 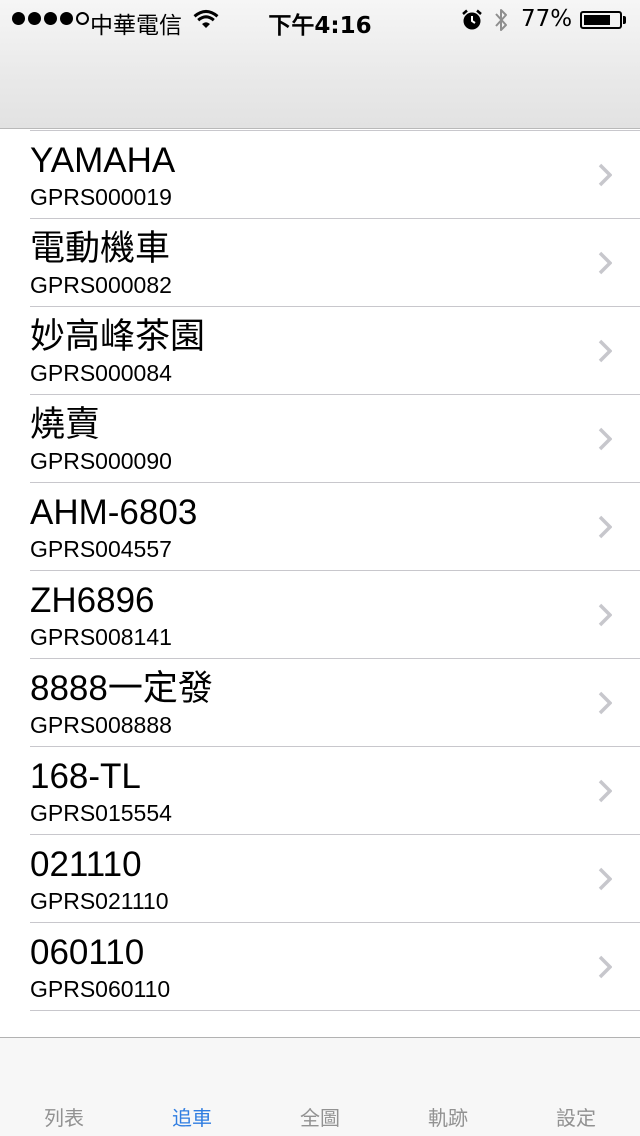 I want to click on vehicle-name: 060110, so click(x=87, y=952).